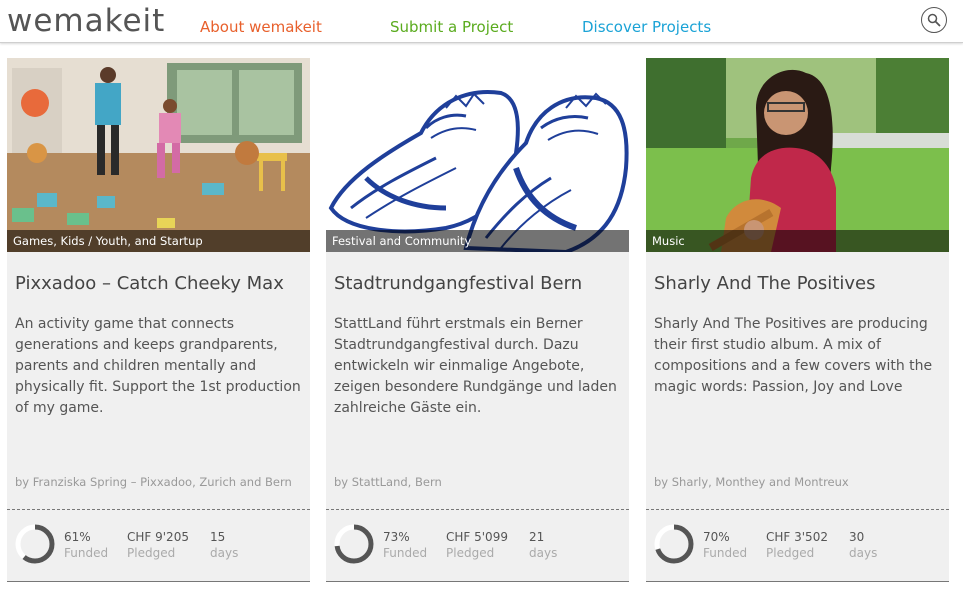  I want to click on funded-value: 70%, so click(716, 537).